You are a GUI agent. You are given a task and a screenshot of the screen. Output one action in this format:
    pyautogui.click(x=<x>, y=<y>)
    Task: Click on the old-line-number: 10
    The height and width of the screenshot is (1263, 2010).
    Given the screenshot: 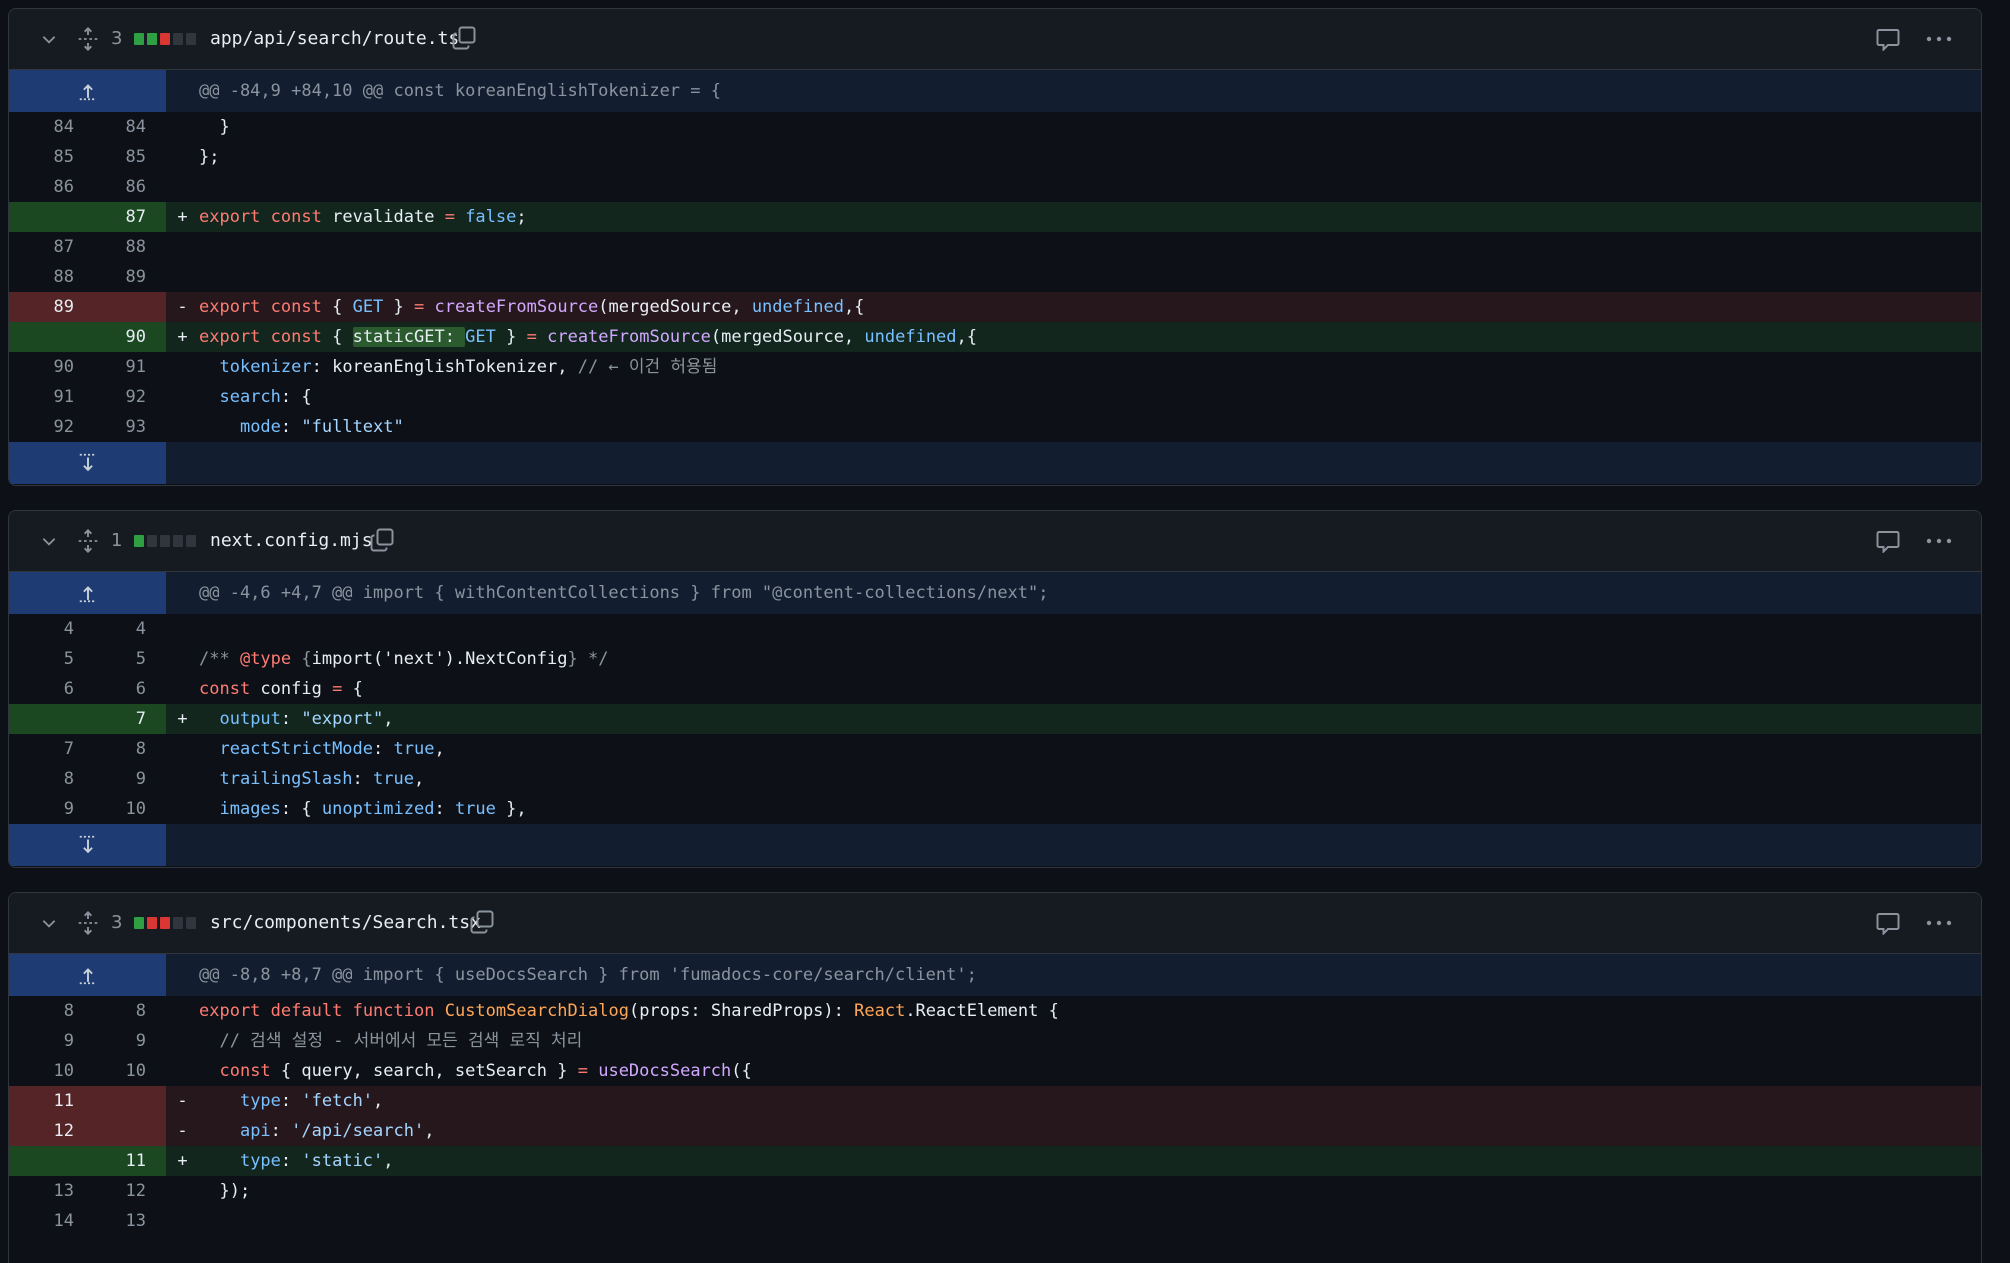 What is the action you would take?
    pyautogui.click(x=48, y=1071)
    